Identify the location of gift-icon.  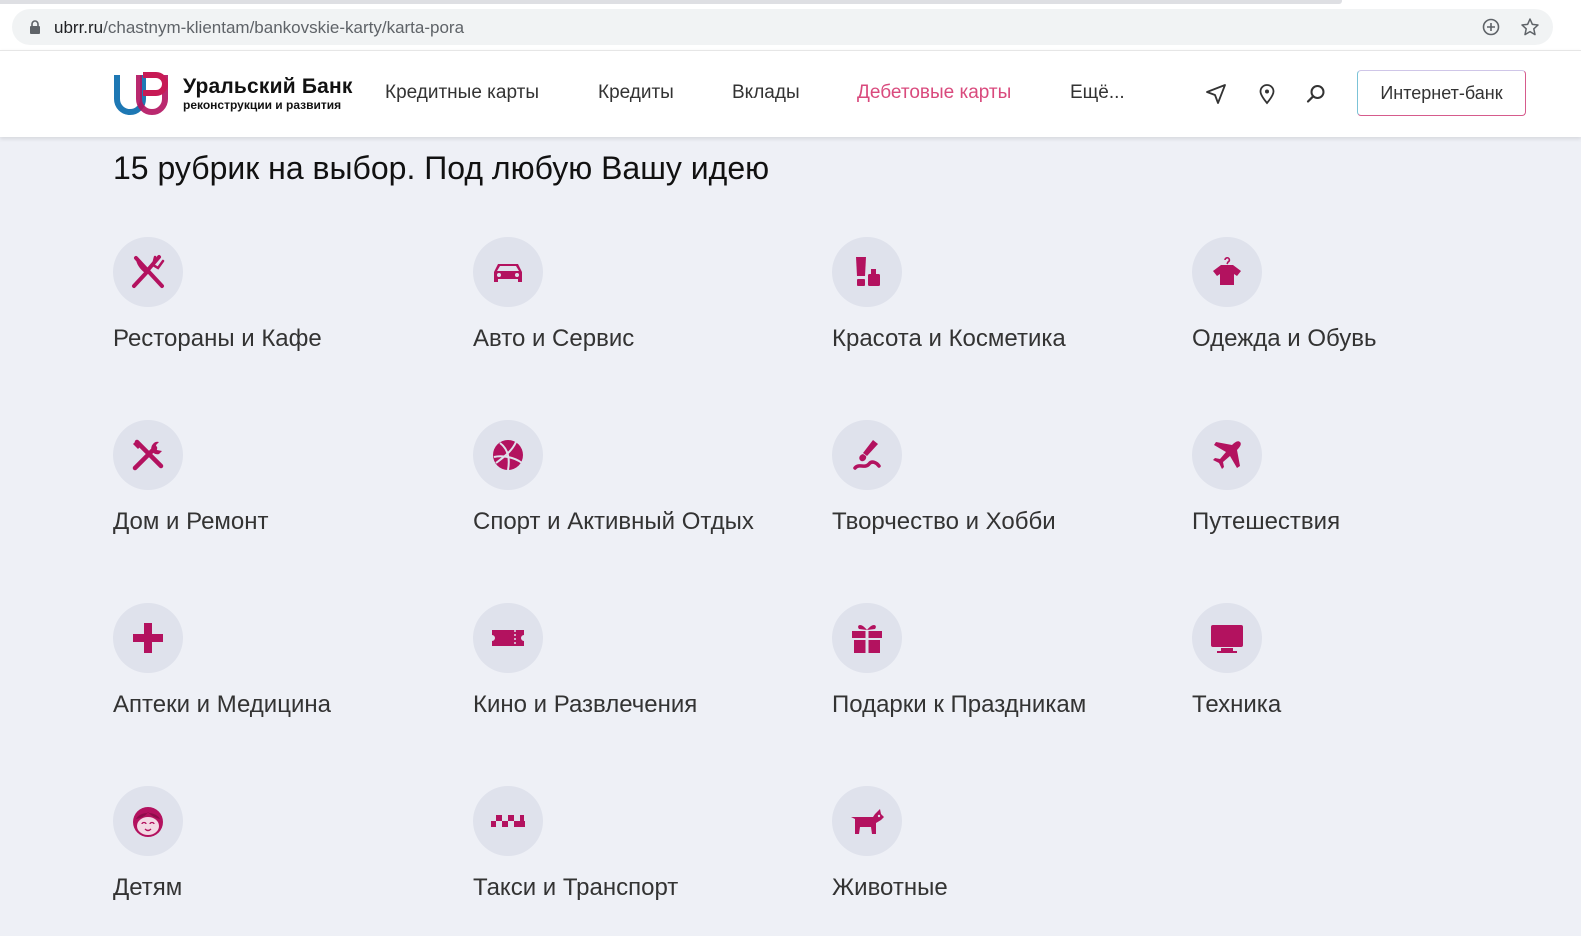
(867, 638).